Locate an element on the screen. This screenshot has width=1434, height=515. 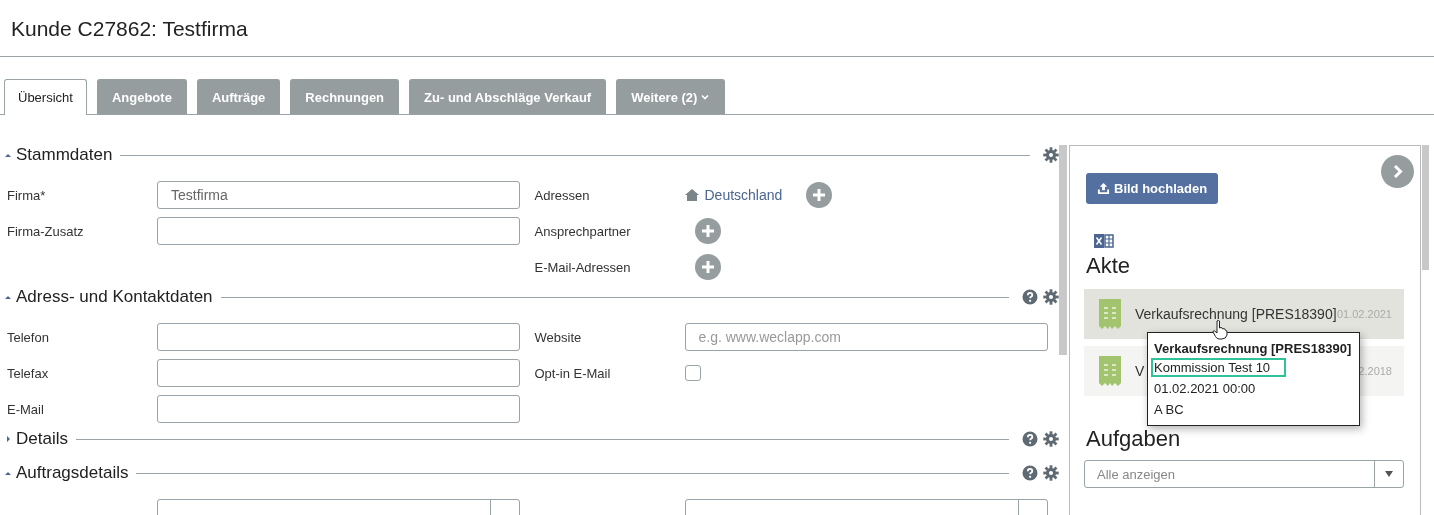
document-title: V is located at coordinates (1140, 371).